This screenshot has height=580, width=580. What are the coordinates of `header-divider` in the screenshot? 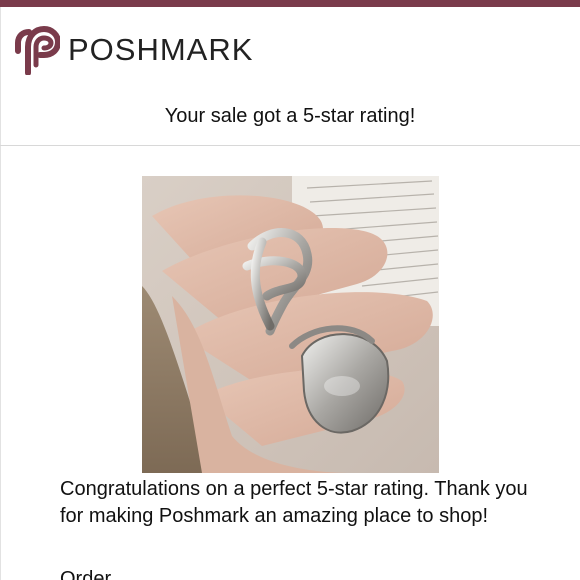 It's located at (290, 145).